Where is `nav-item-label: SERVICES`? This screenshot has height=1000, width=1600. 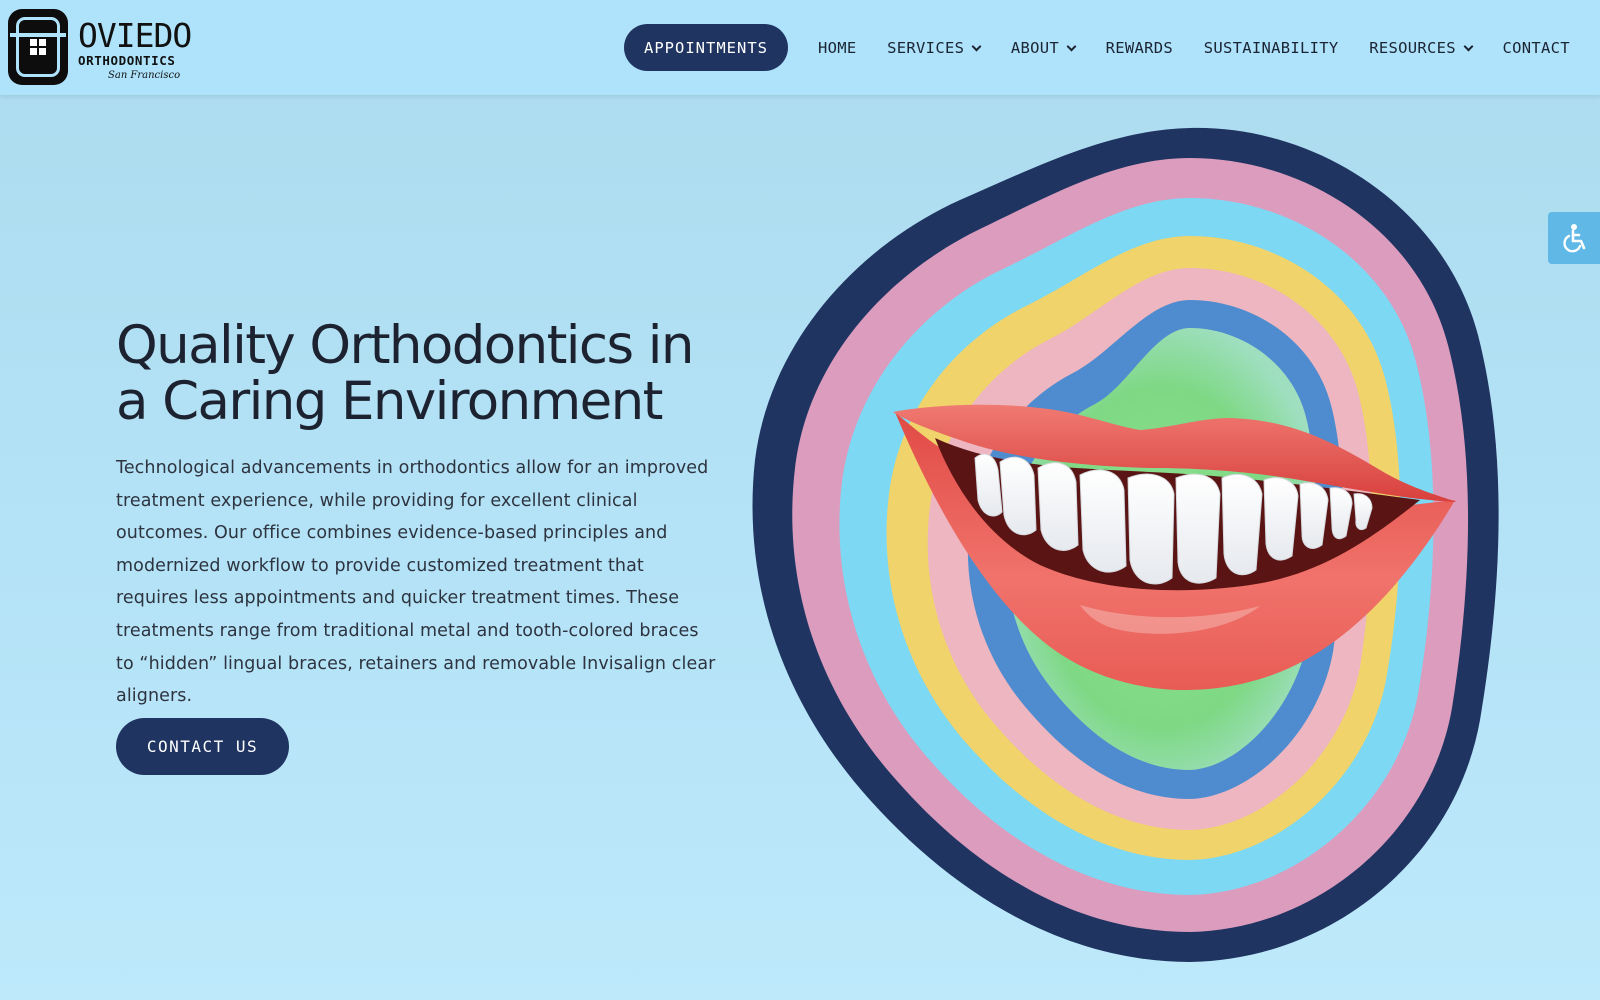
nav-item-label: SERVICES is located at coordinates (926, 48).